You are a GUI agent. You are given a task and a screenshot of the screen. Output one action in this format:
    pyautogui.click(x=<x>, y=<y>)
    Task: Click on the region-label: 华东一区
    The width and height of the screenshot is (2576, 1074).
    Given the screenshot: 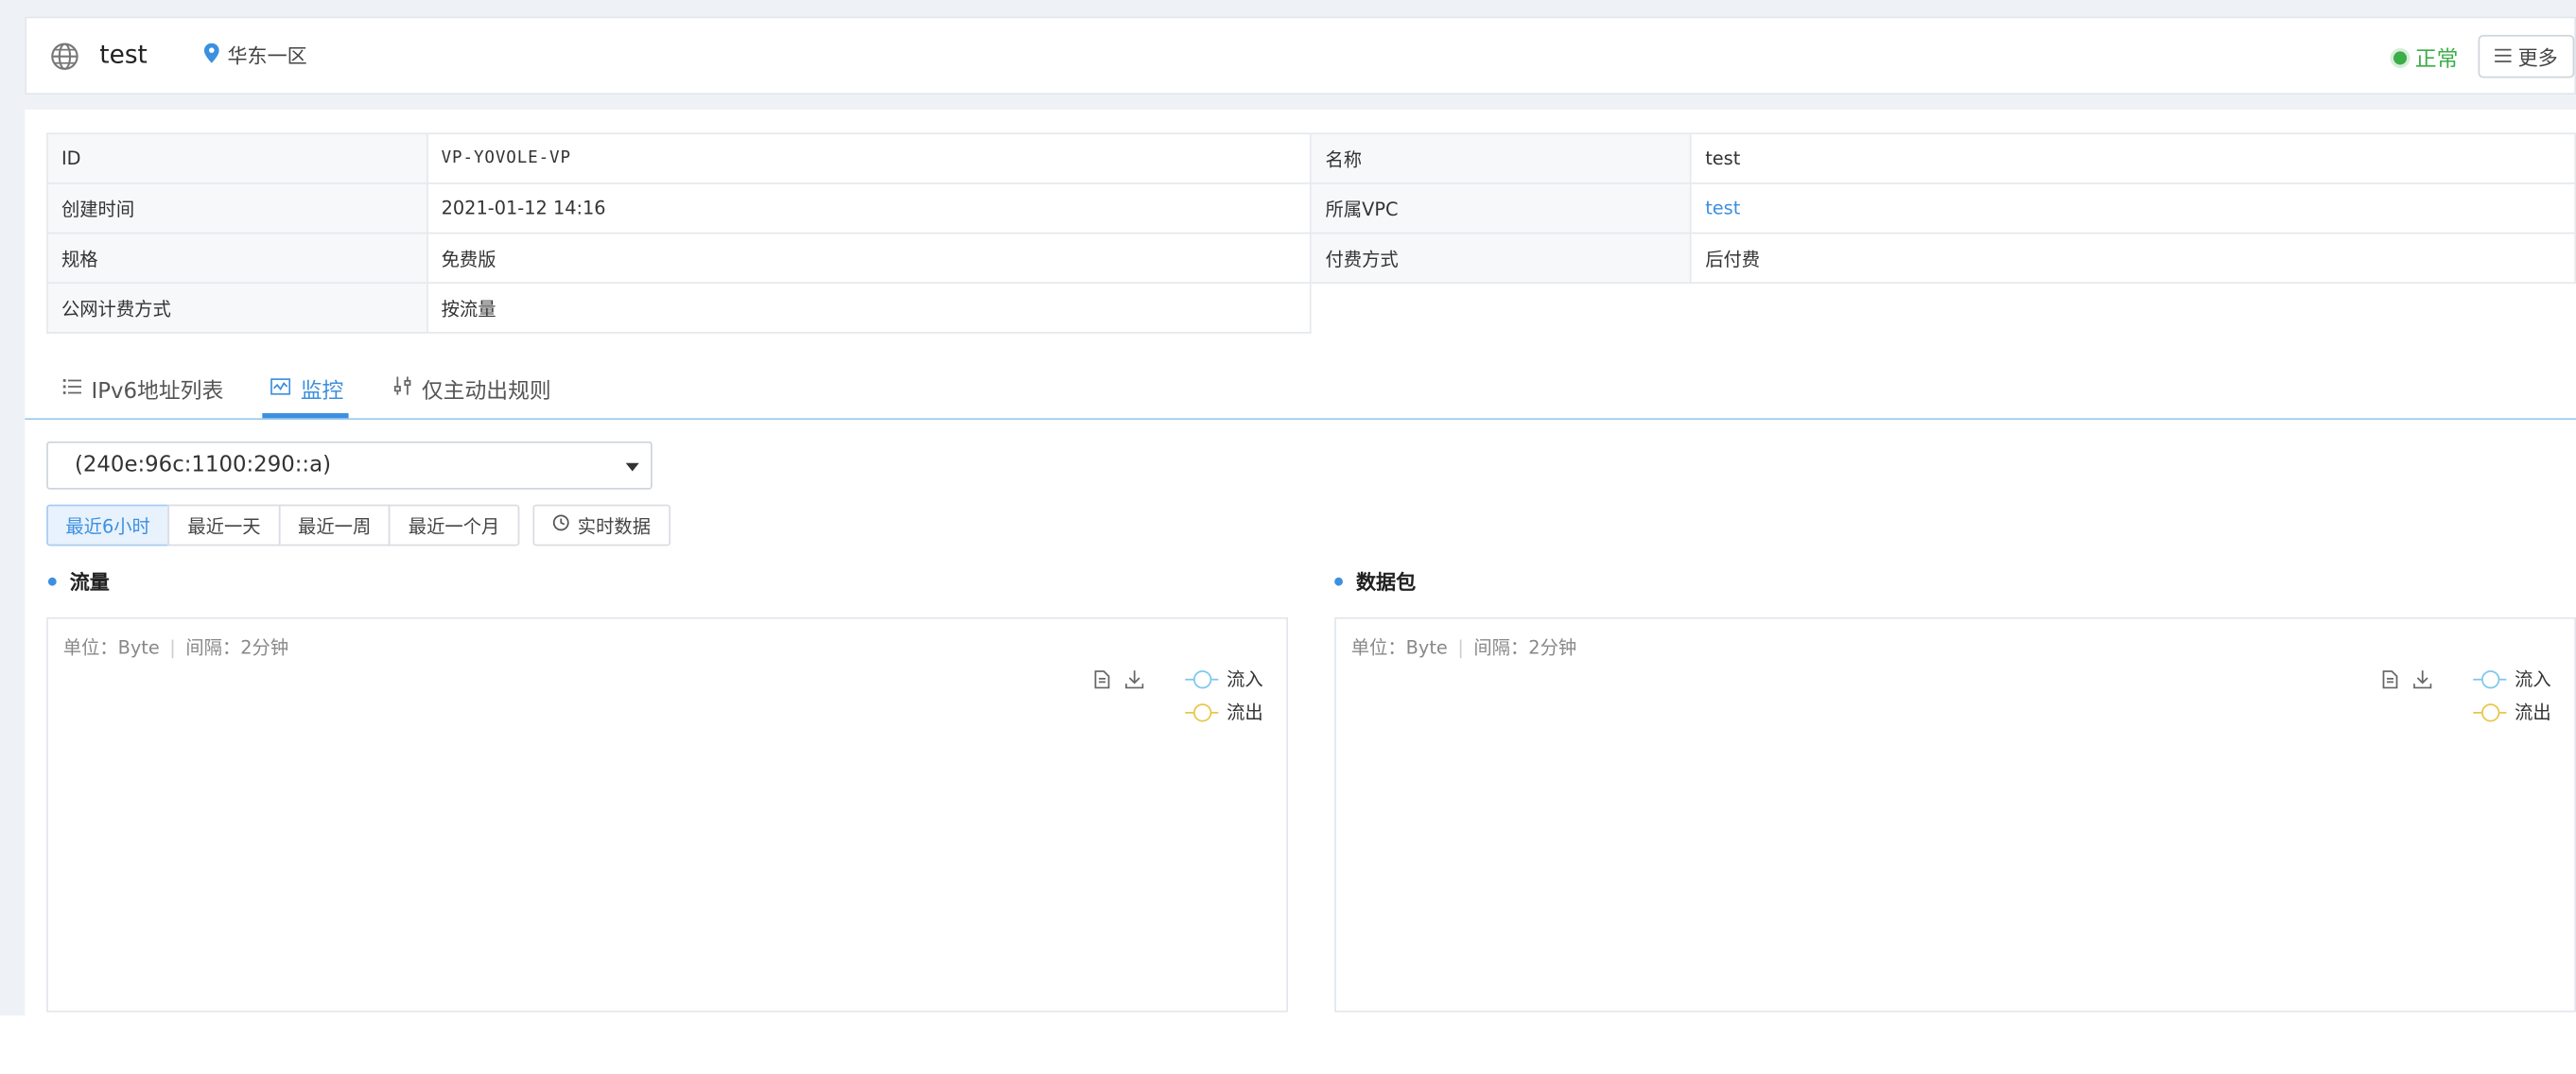 What is the action you would take?
    pyautogui.click(x=255, y=56)
    